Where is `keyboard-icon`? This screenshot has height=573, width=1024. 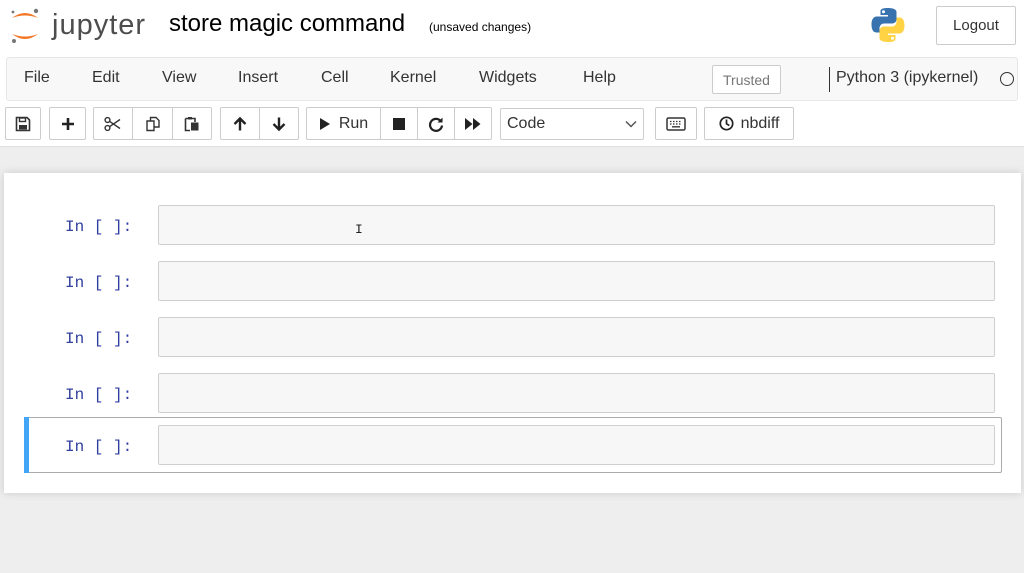 keyboard-icon is located at coordinates (676, 123).